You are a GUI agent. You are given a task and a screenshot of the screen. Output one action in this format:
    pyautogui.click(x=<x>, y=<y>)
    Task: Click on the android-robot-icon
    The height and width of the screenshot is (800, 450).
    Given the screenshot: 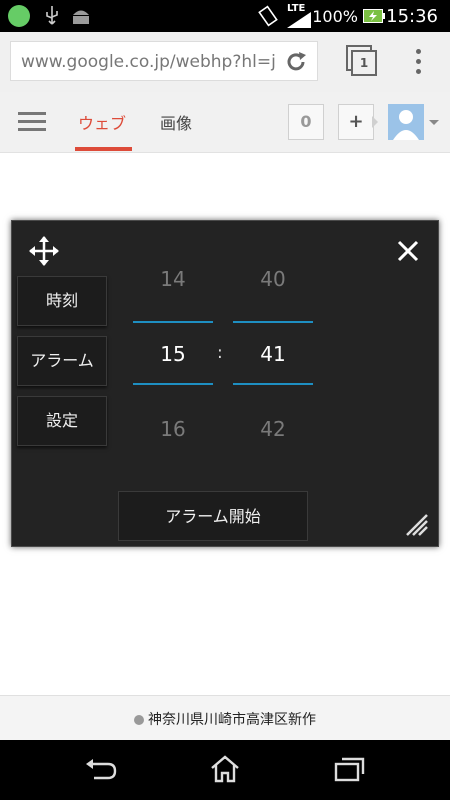 What is the action you would take?
    pyautogui.click(x=19, y=16)
    